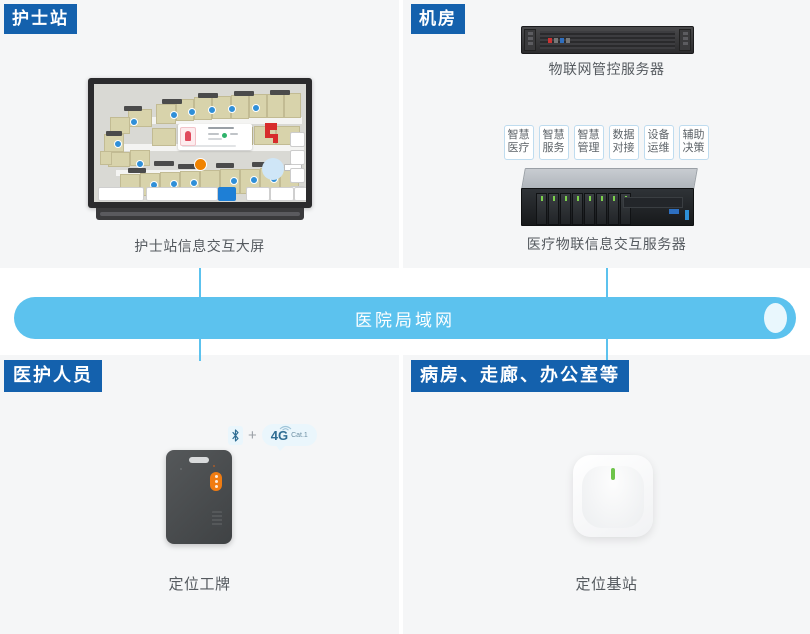  What do you see at coordinates (588, 148) in the screenshot?
I see `feature-line-2: 管理` at bounding box center [588, 148].